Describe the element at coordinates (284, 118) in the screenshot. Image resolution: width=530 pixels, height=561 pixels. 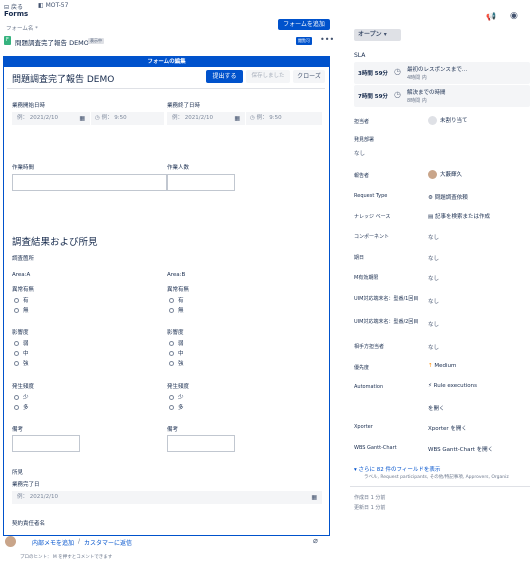
I see `end-time-input: ◷ 例： 9:50` at that location.